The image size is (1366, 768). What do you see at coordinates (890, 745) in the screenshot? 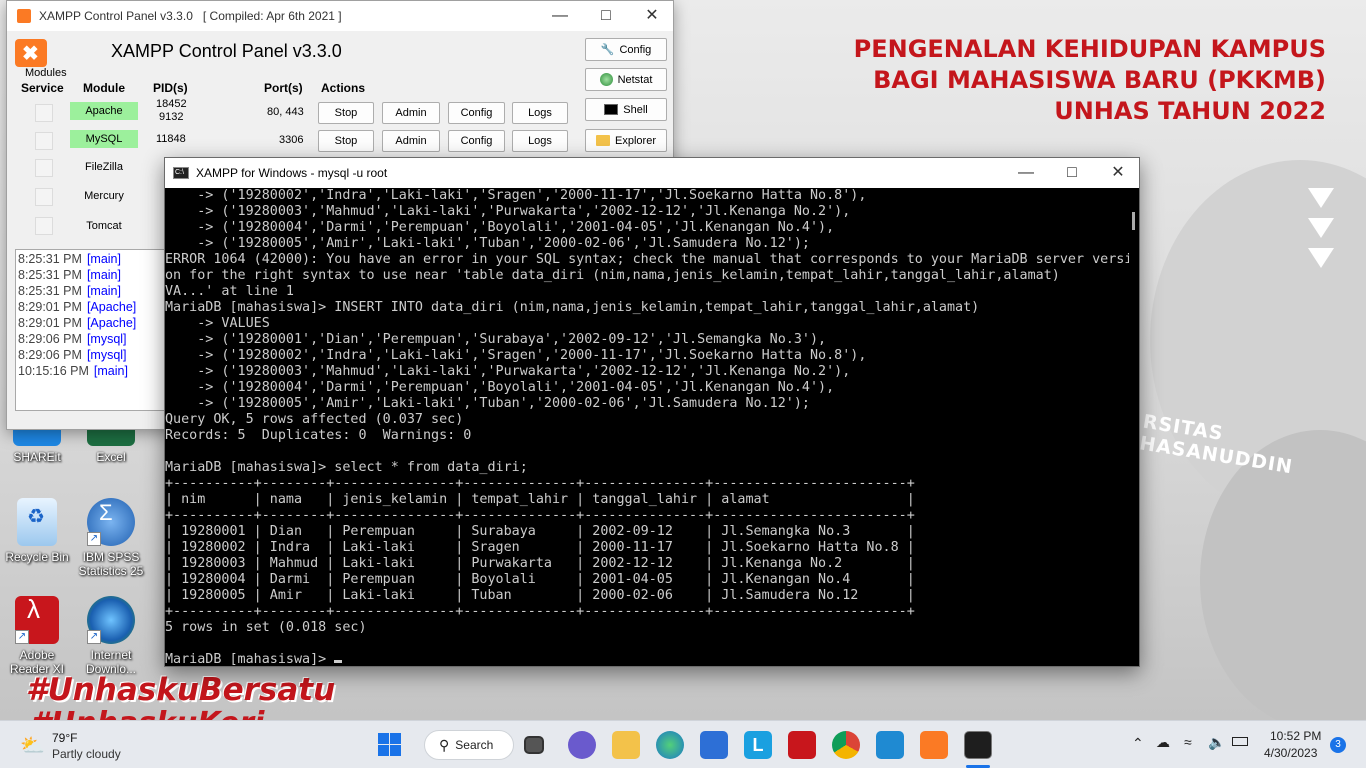
I see `vscode-icon` at bounding box center [890, 745].